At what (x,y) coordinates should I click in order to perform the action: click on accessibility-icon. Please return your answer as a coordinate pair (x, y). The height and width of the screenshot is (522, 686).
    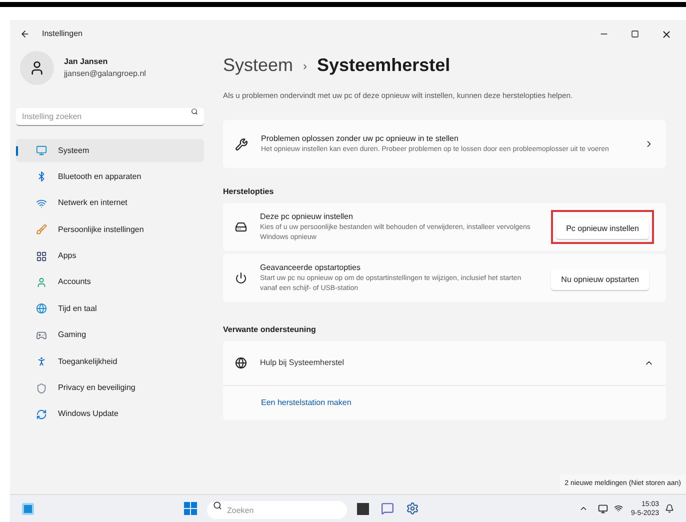
    Looking at the image, I should click on (41, 362).